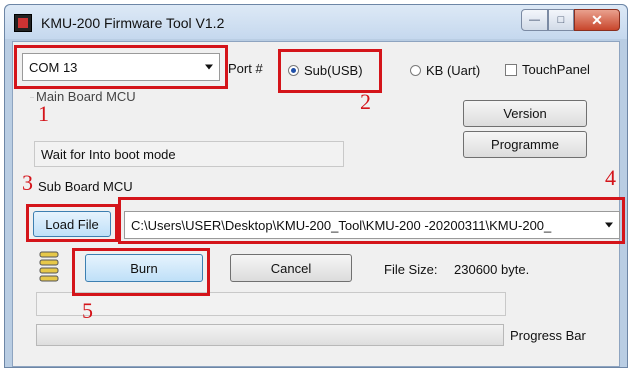 The height and width of the screenshot is (372, 631). Describe the element at coordinates (453, 70) in the screenshot. I see `radio-kb-uart-label: KB (Uart)` at that location.